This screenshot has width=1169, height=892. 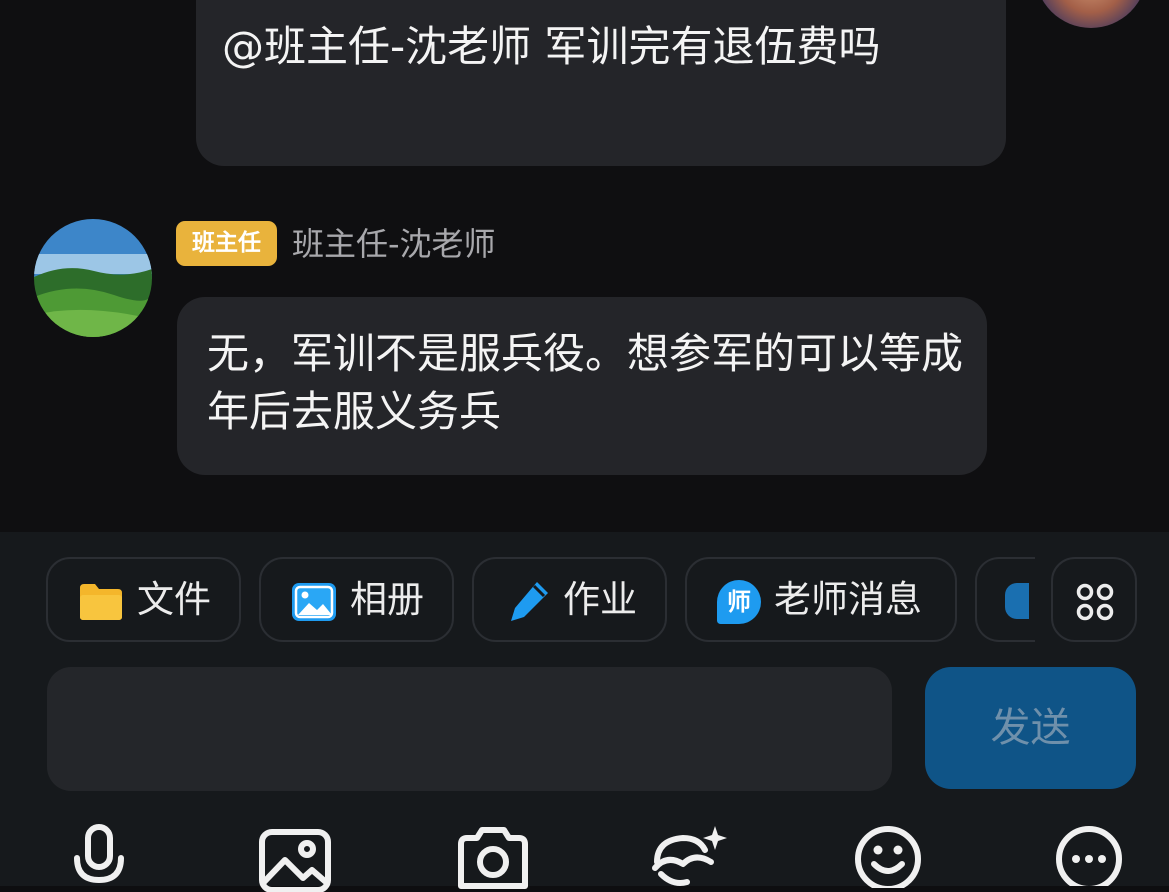 What do you see at coordinates (888, 856) in the screenshot?
I see `emoji-icon` at bounding box center [888, 856].